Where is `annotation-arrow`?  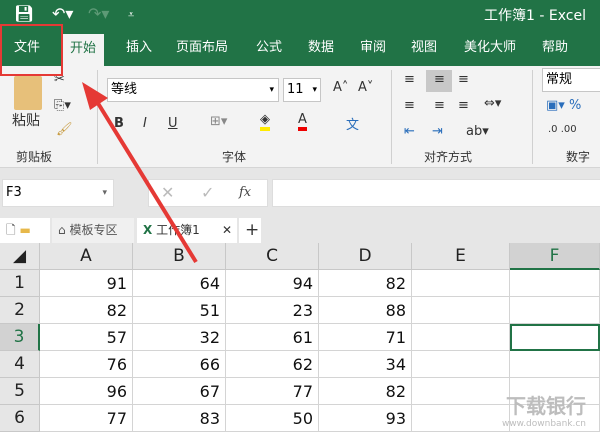 annotation-arrow is located at coordinates (146, 181).